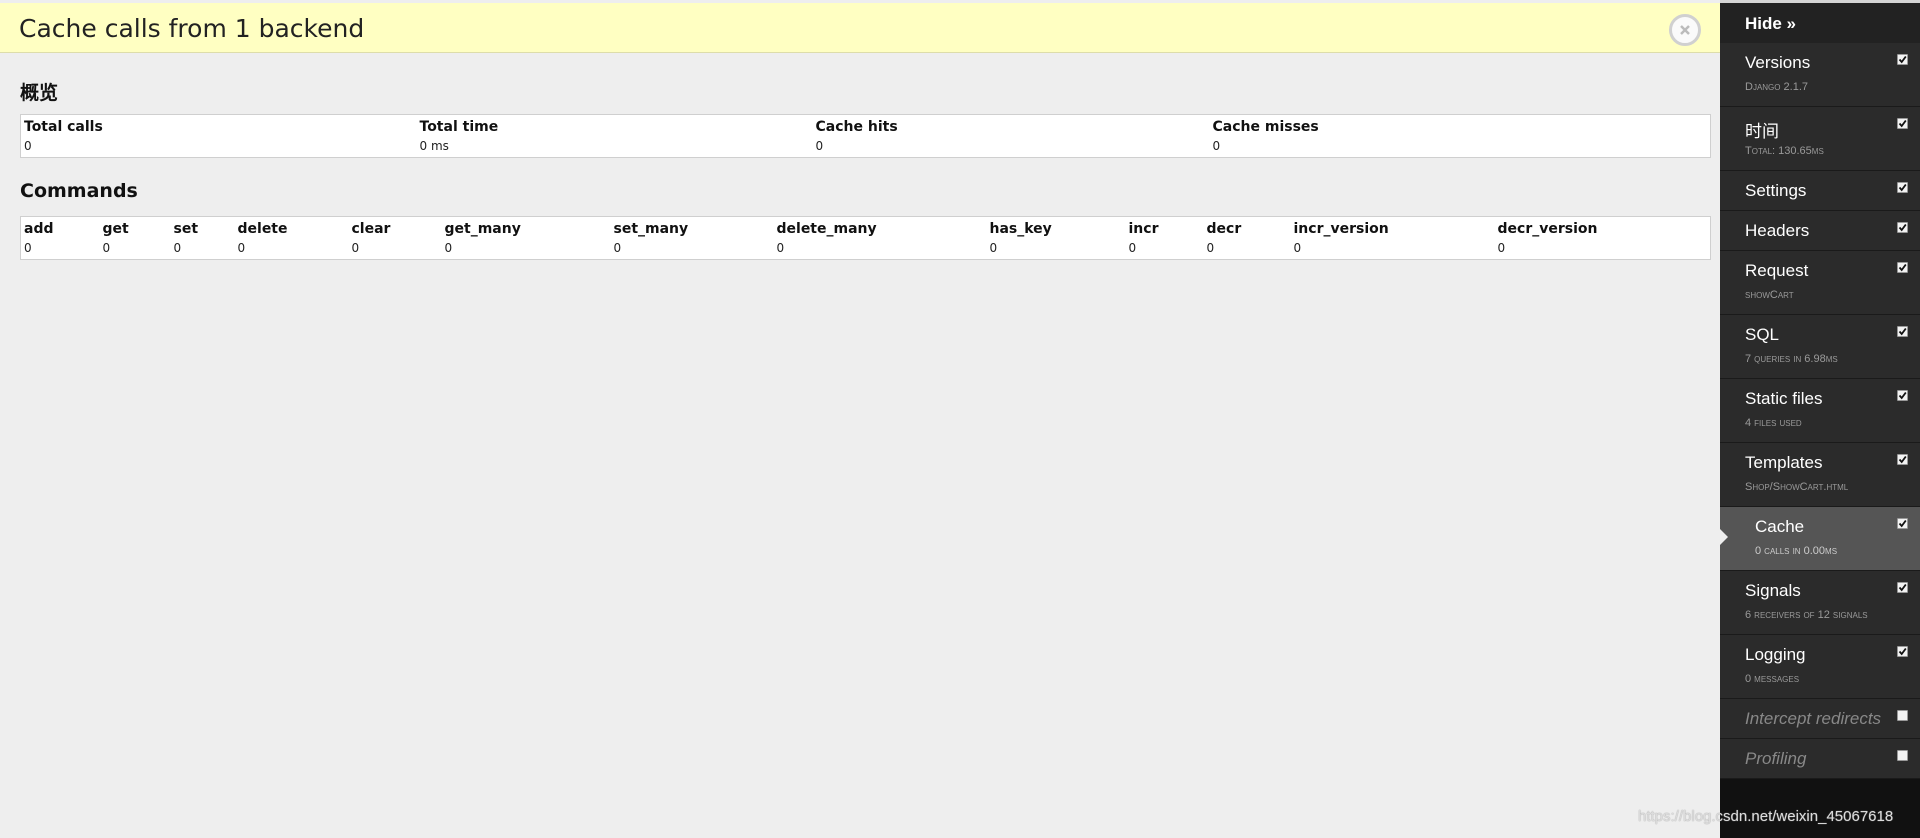 This screenshot has width=1920, height=838. What do you see at coordinates (1778, 62) in the screenshot?
I see `toolbar-item-label: Versions` at bounding box center [1778, 62].